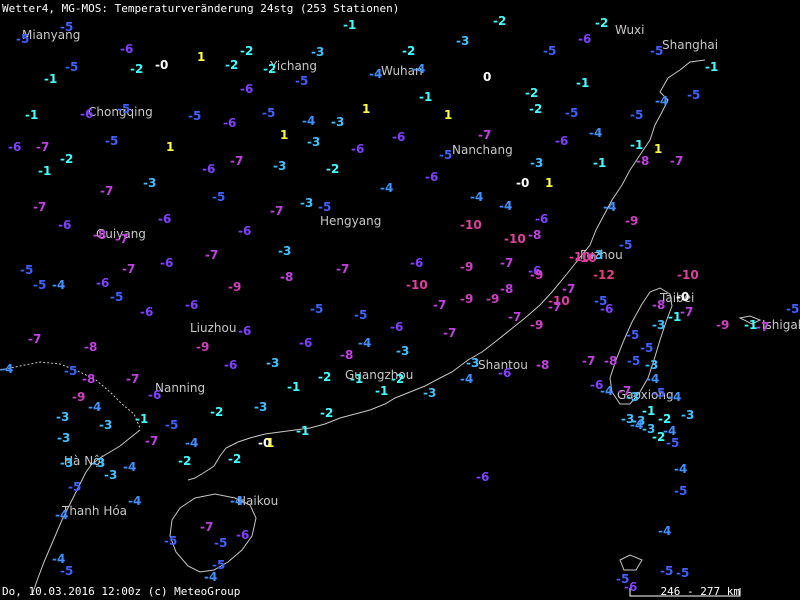 The image size is (800, 600). Describe the element at coordinates (482, 150) in the screenshot. I see `city-label: Nanchang` at that location.